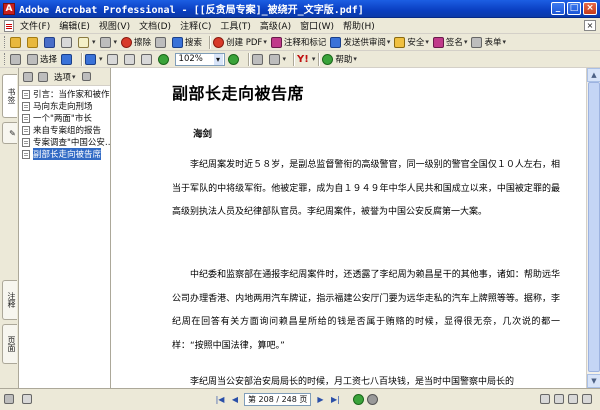 The width and height of the screenshot is (600, 410). What do you see at coordinates (277, 59) in the screenshot?
I see `page-layout-button: ▾` at bounding box center [277, 59].